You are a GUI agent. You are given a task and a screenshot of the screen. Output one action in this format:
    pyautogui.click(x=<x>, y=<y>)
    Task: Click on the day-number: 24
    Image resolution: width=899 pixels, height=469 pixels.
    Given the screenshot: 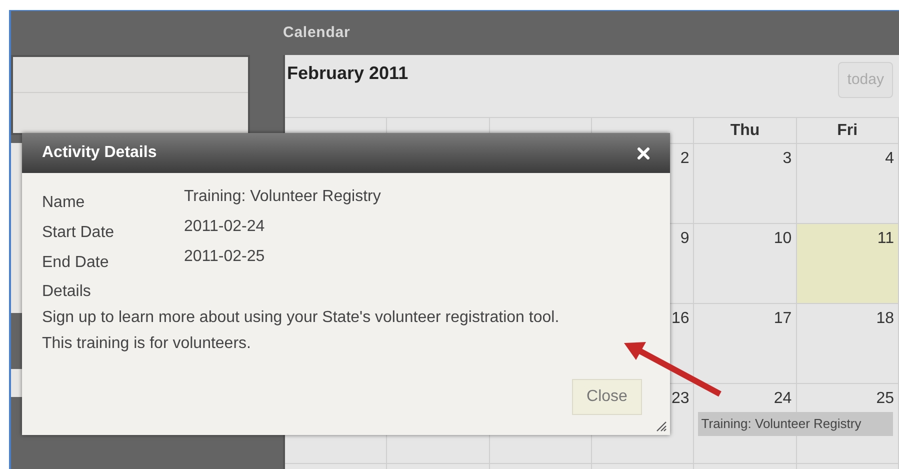 What is the action you would take?
    pyautogui.click(x=783, y=399)
    